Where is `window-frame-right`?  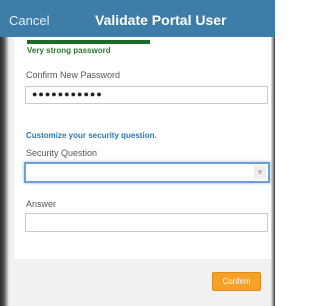 window-frame-right is located at coordinates (273, 171).